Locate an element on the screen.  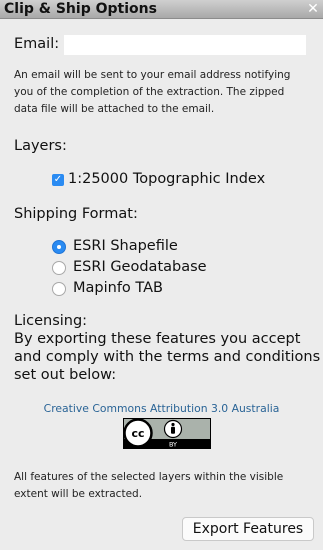
radio-label-mapinfo-tab: Mapinfo TAB is located at coordinates (118, 288).